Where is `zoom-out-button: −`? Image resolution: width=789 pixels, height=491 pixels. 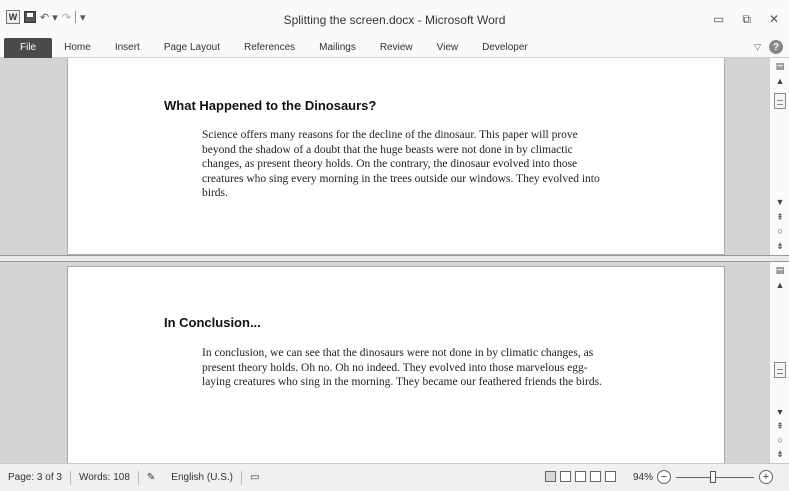 zoom-out-button: − is located at coordinates (664, 477).